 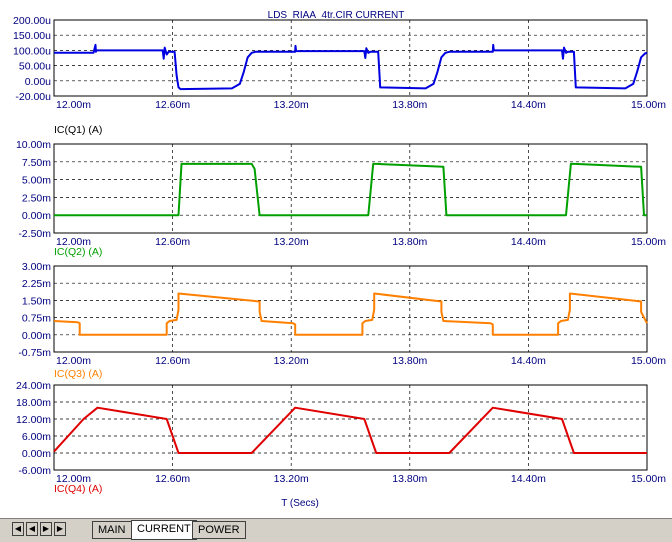 What do you see at coordinates (33, 145) in the screenshot?
I see `y-tick-label: 10.00m` at bounding box center [33, 145].